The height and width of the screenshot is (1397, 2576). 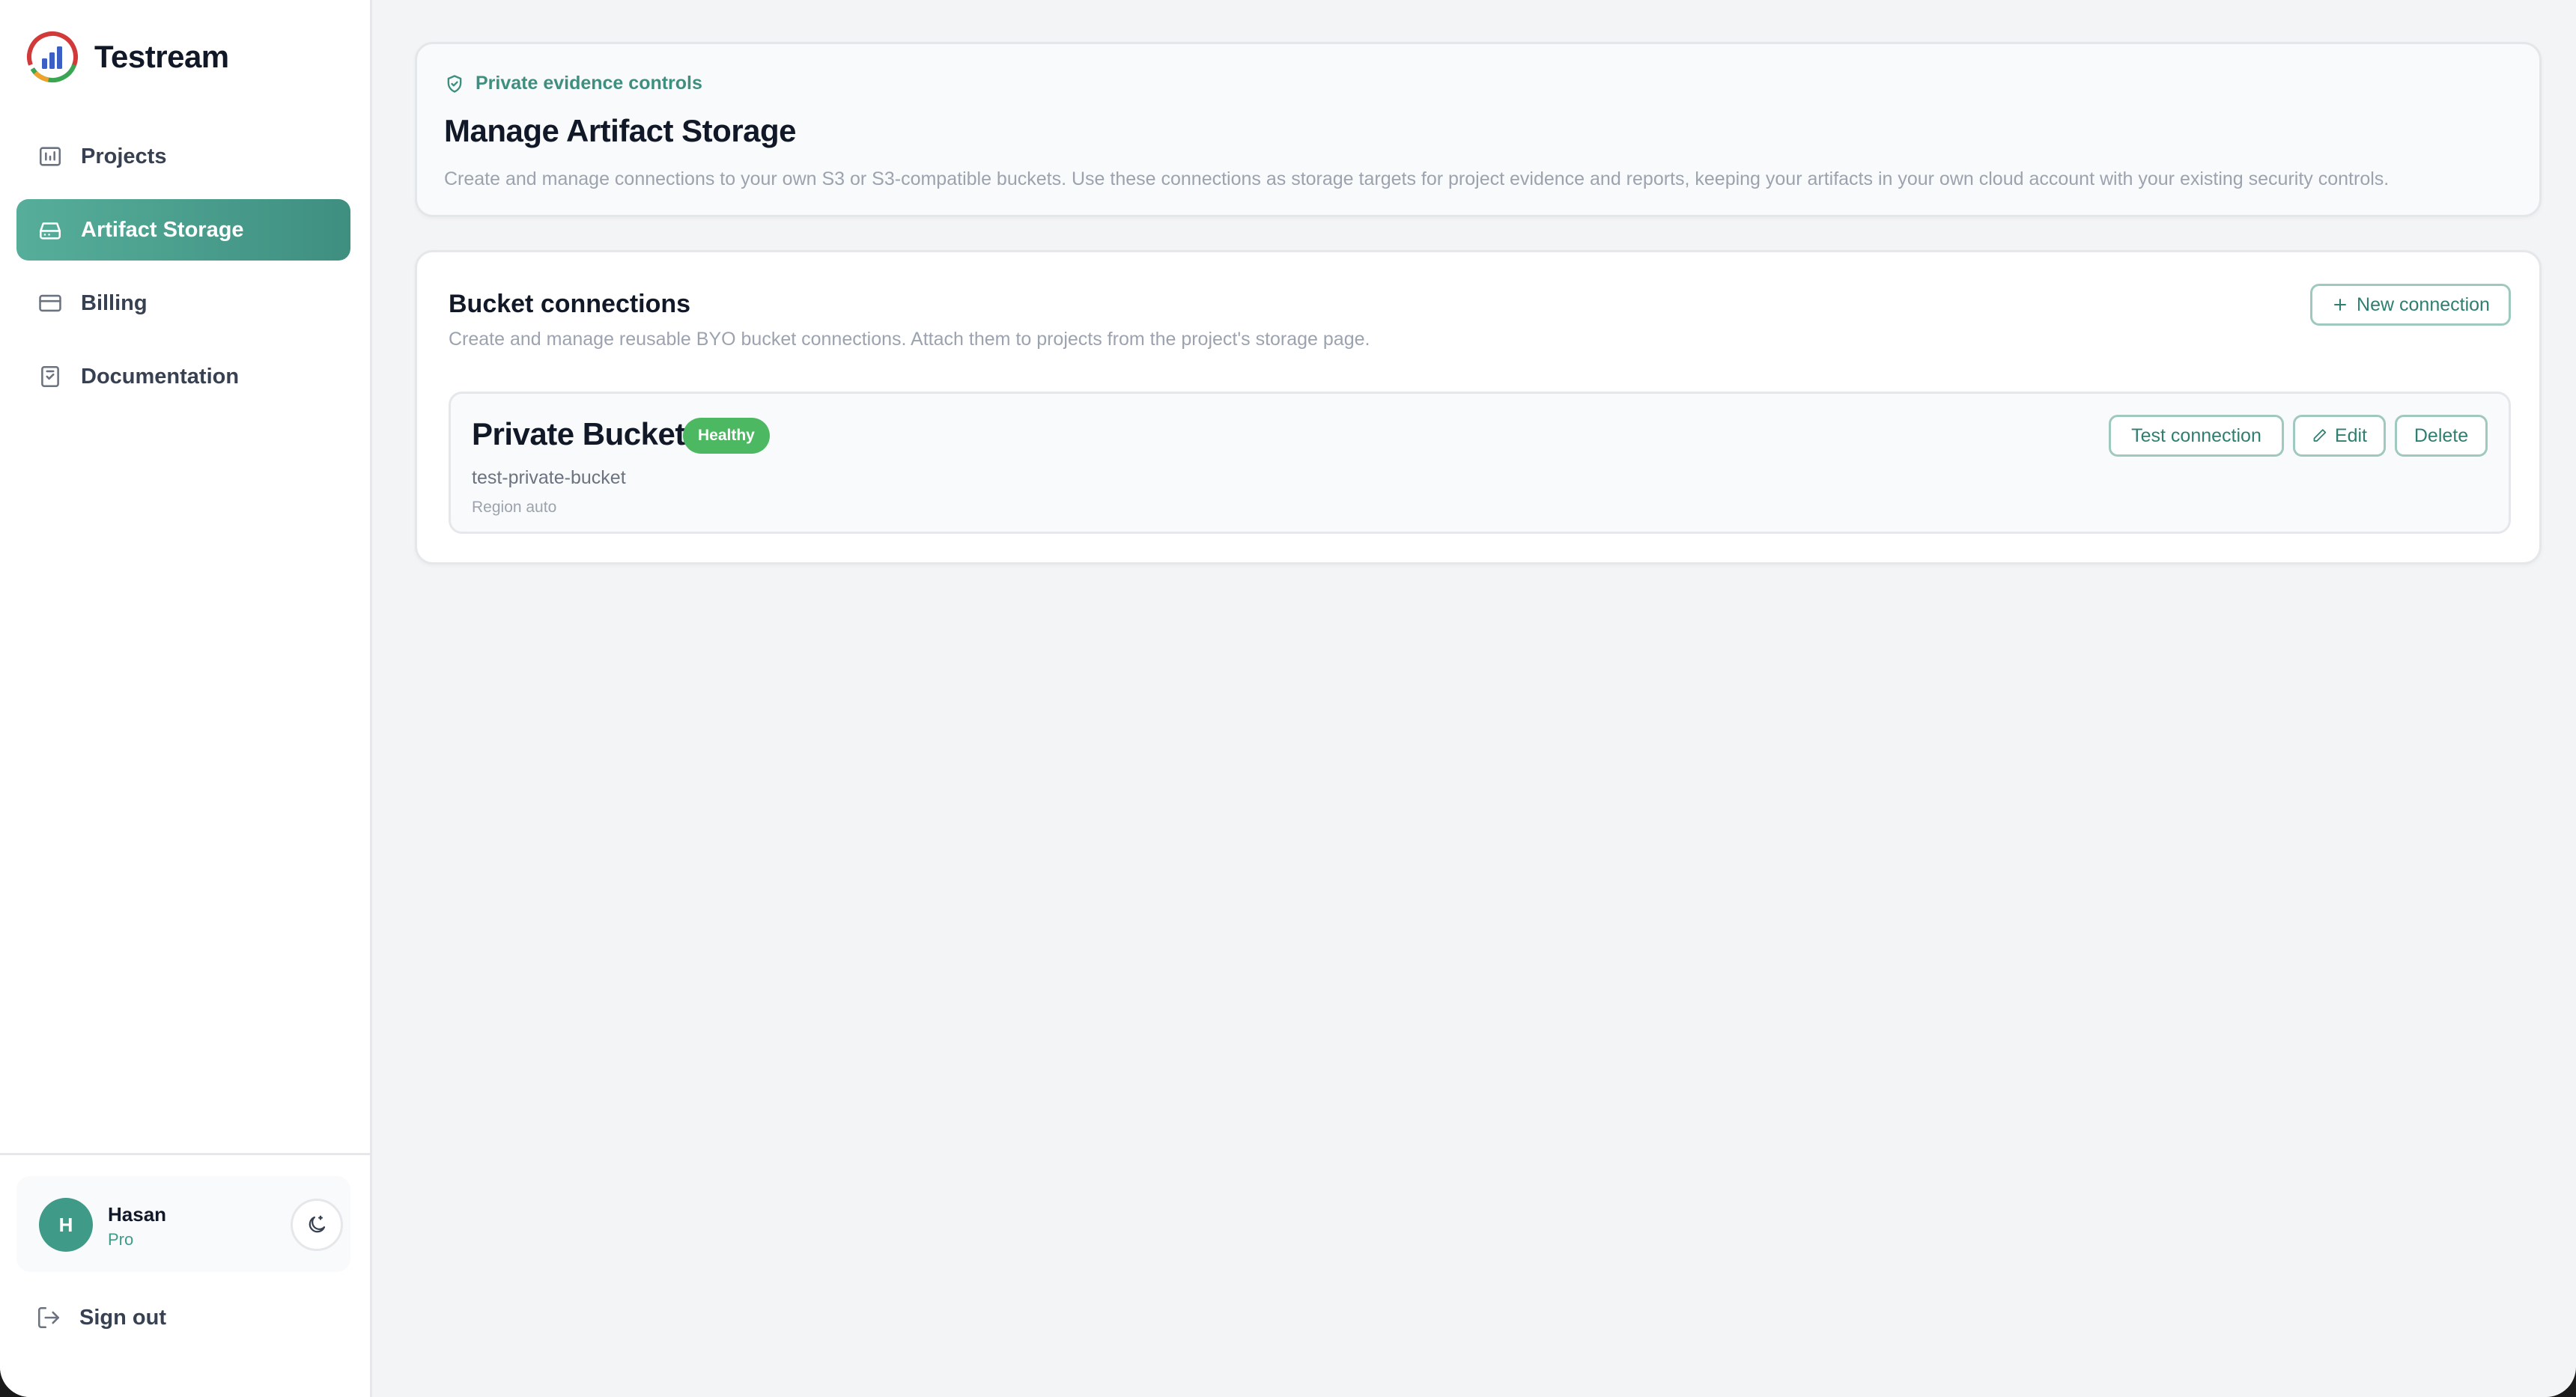 What do you see at coordinates (122, 1318) in the screenshot?
I see `sign-out-label: Sign out` at bounding box center [122, 1318].